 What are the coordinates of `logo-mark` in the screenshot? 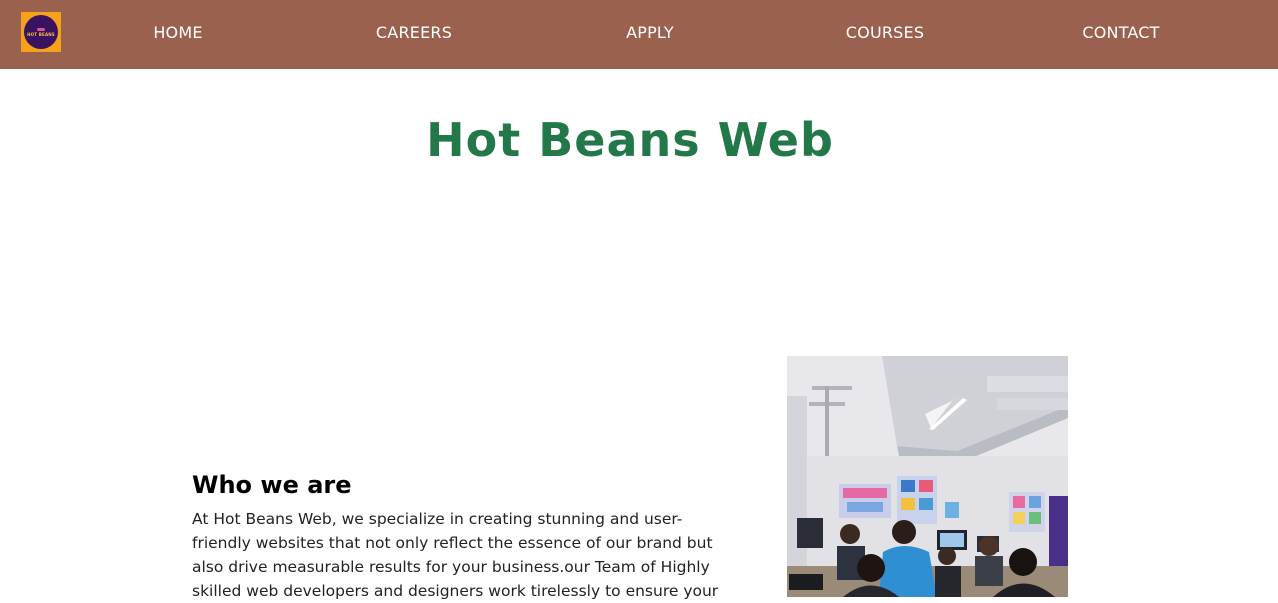 It's located at (41, 29).